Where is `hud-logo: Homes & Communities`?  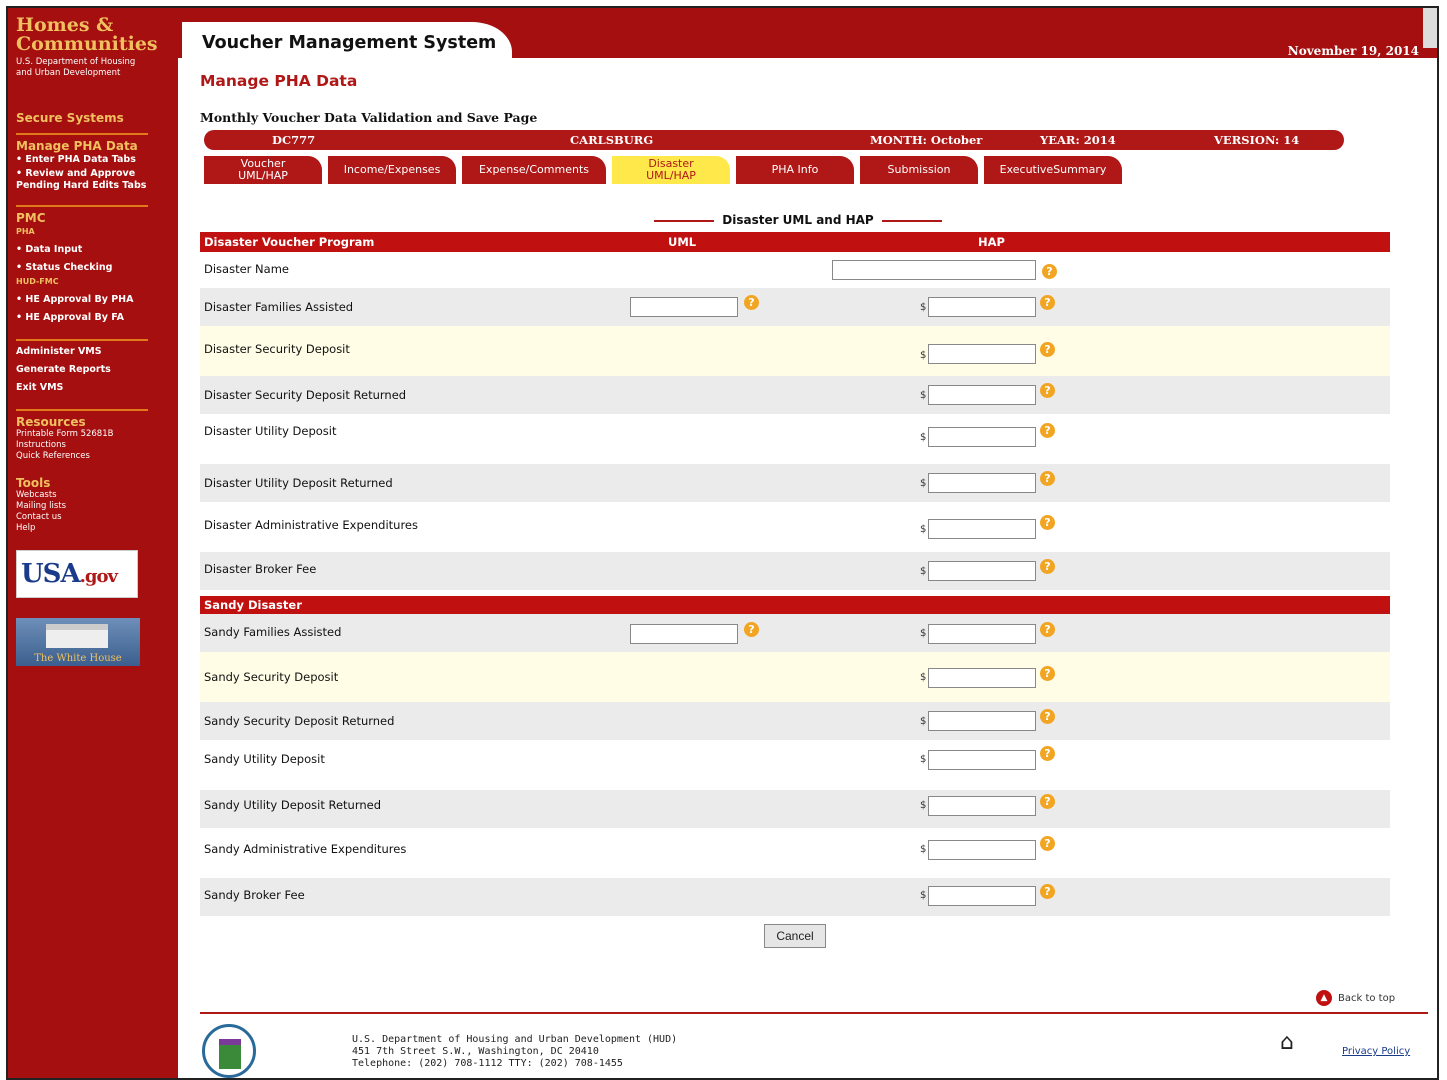
hud-logo: Homes & Communities is located at coordinates (94, 35).